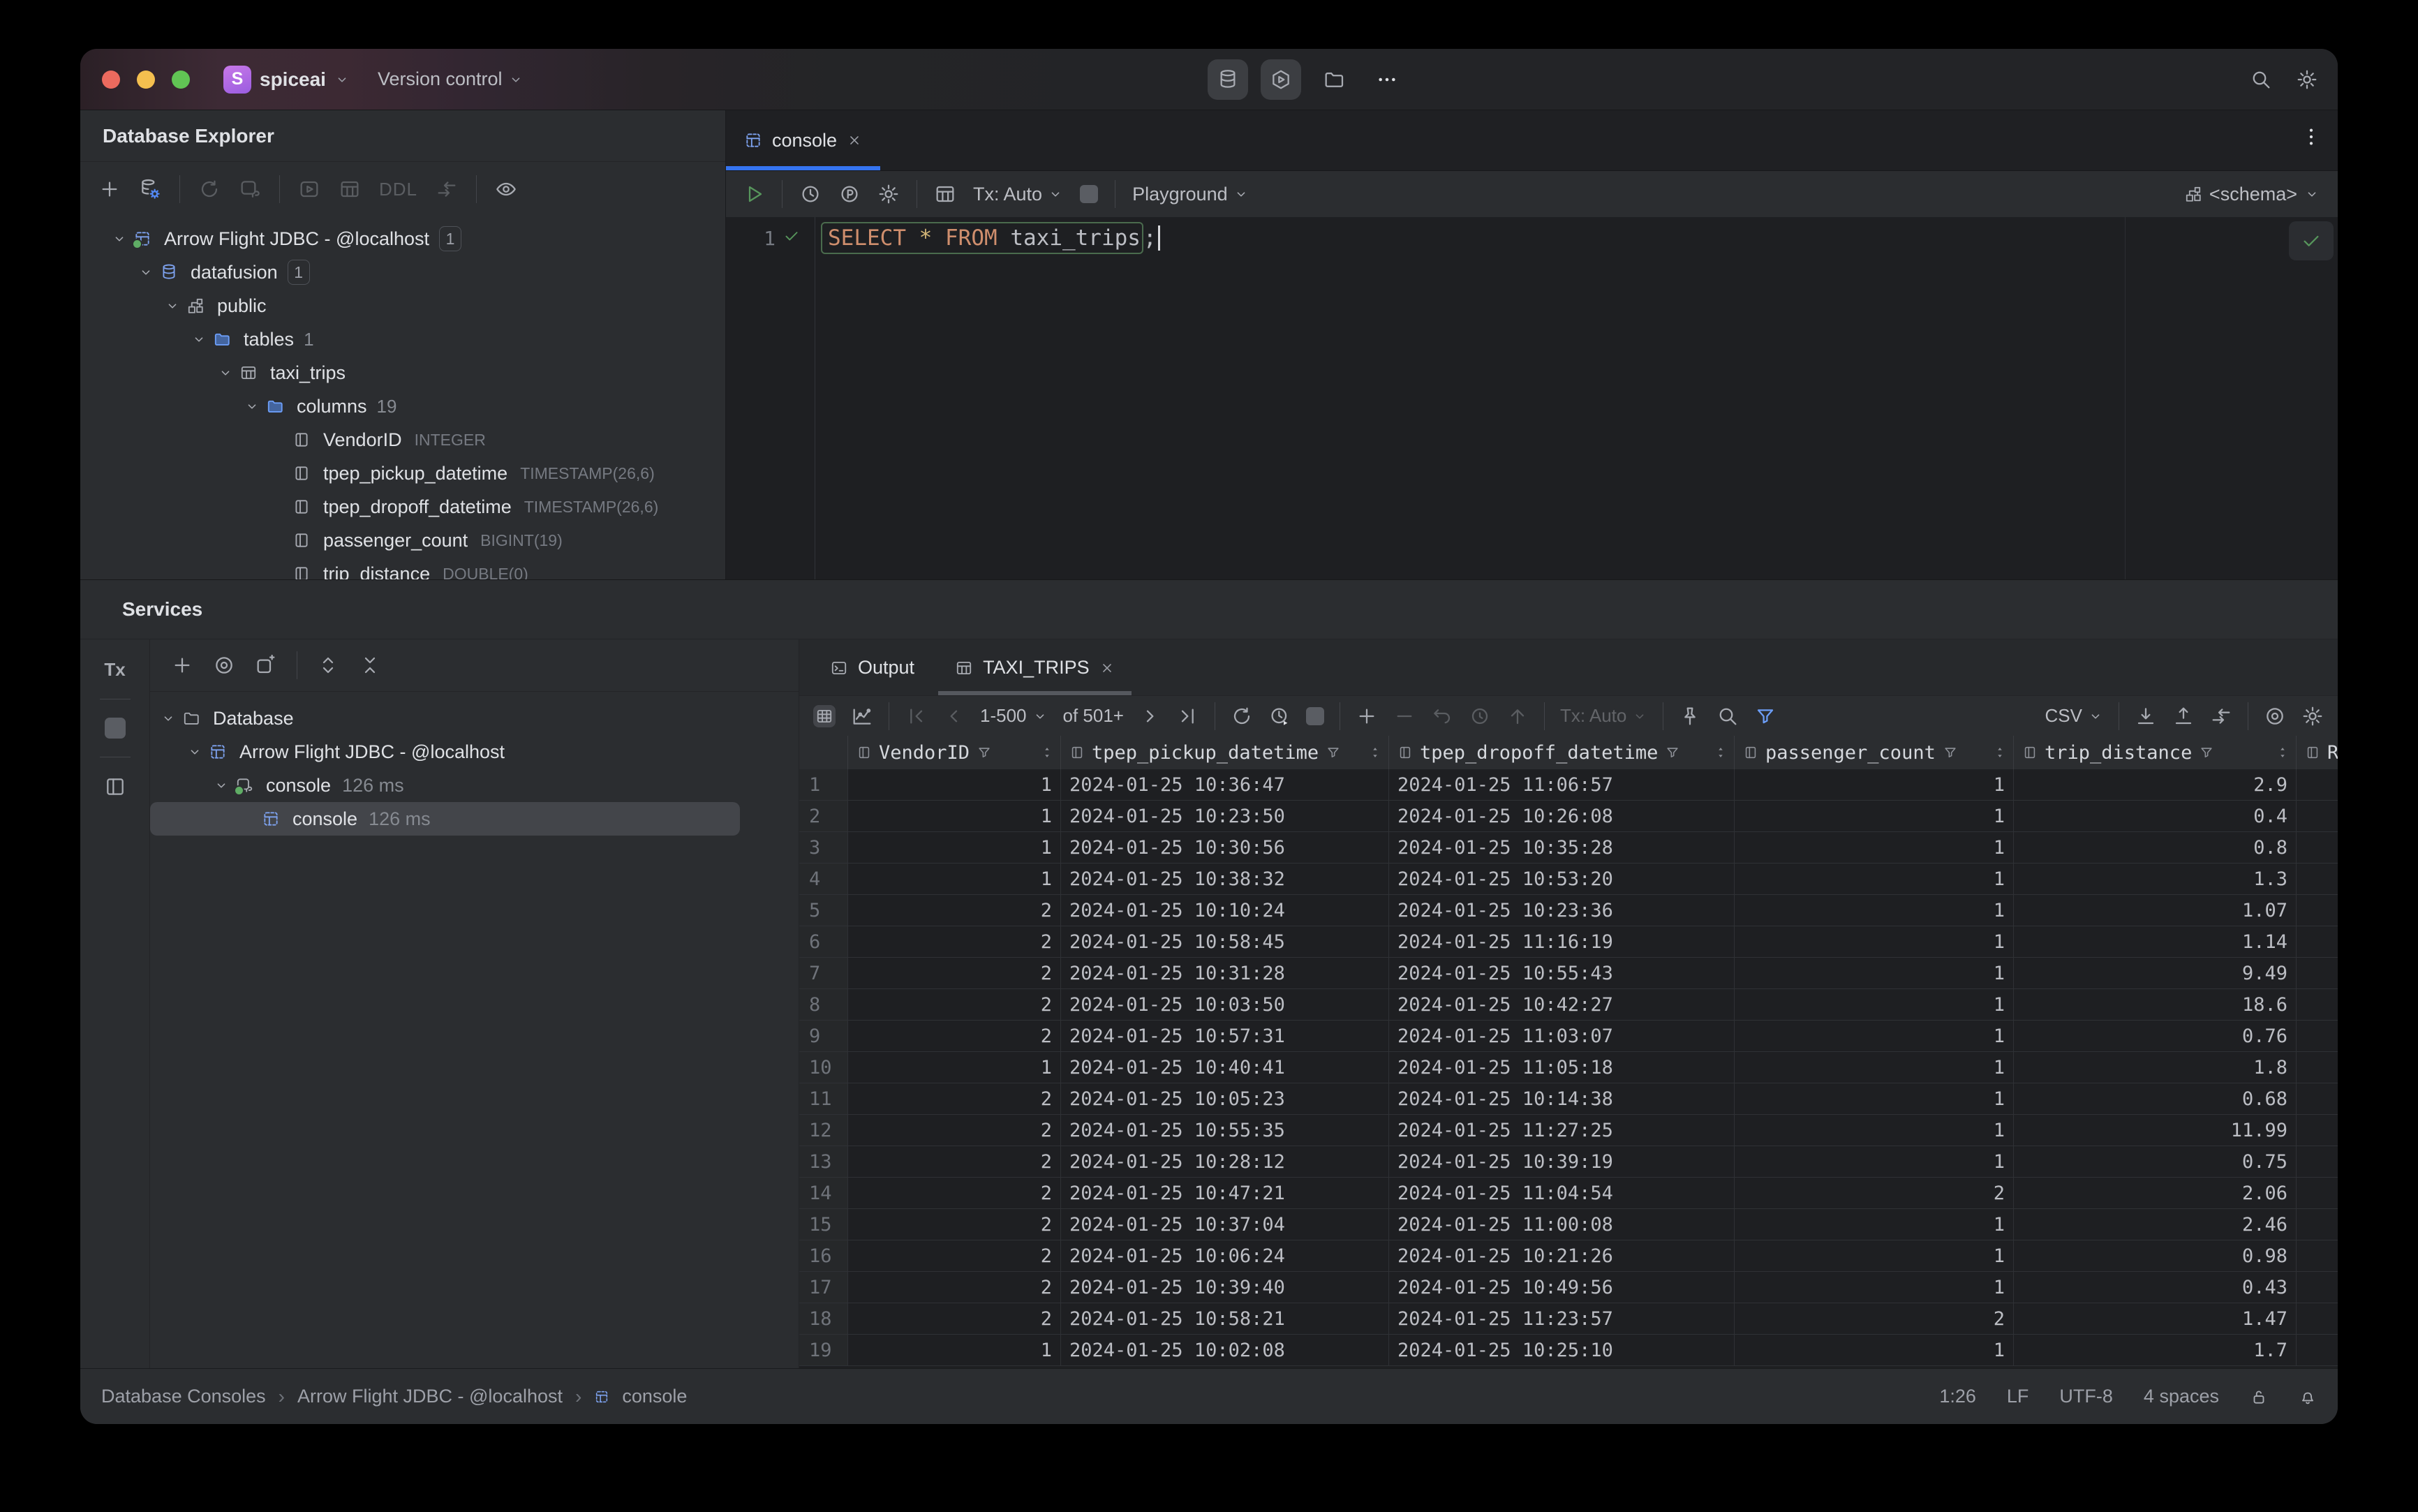 The image size is (2418, 1512). I want to click on reload-page-icon, so click(1242, 716).